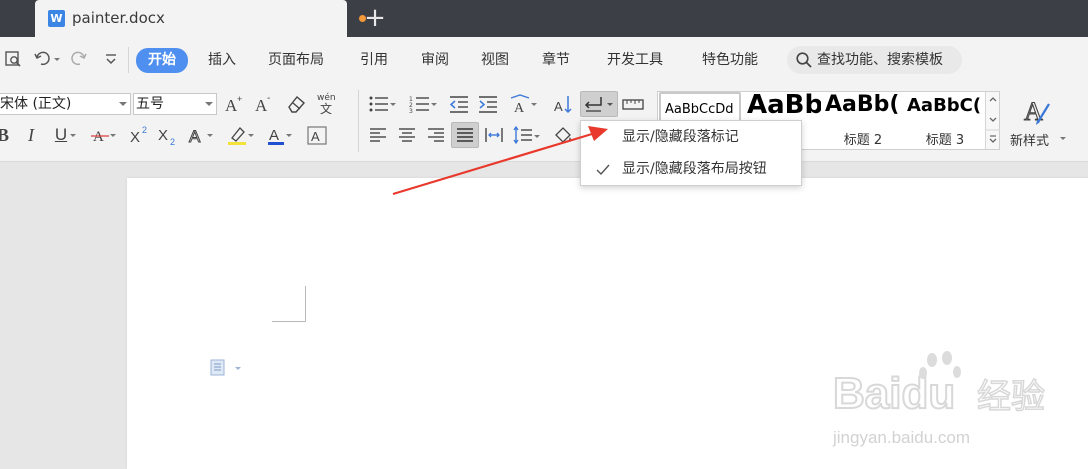  Describe the element at coordinates (901, 437) in the screenshot. I see `watermark-url: jingyan.baidu.com` at that location.